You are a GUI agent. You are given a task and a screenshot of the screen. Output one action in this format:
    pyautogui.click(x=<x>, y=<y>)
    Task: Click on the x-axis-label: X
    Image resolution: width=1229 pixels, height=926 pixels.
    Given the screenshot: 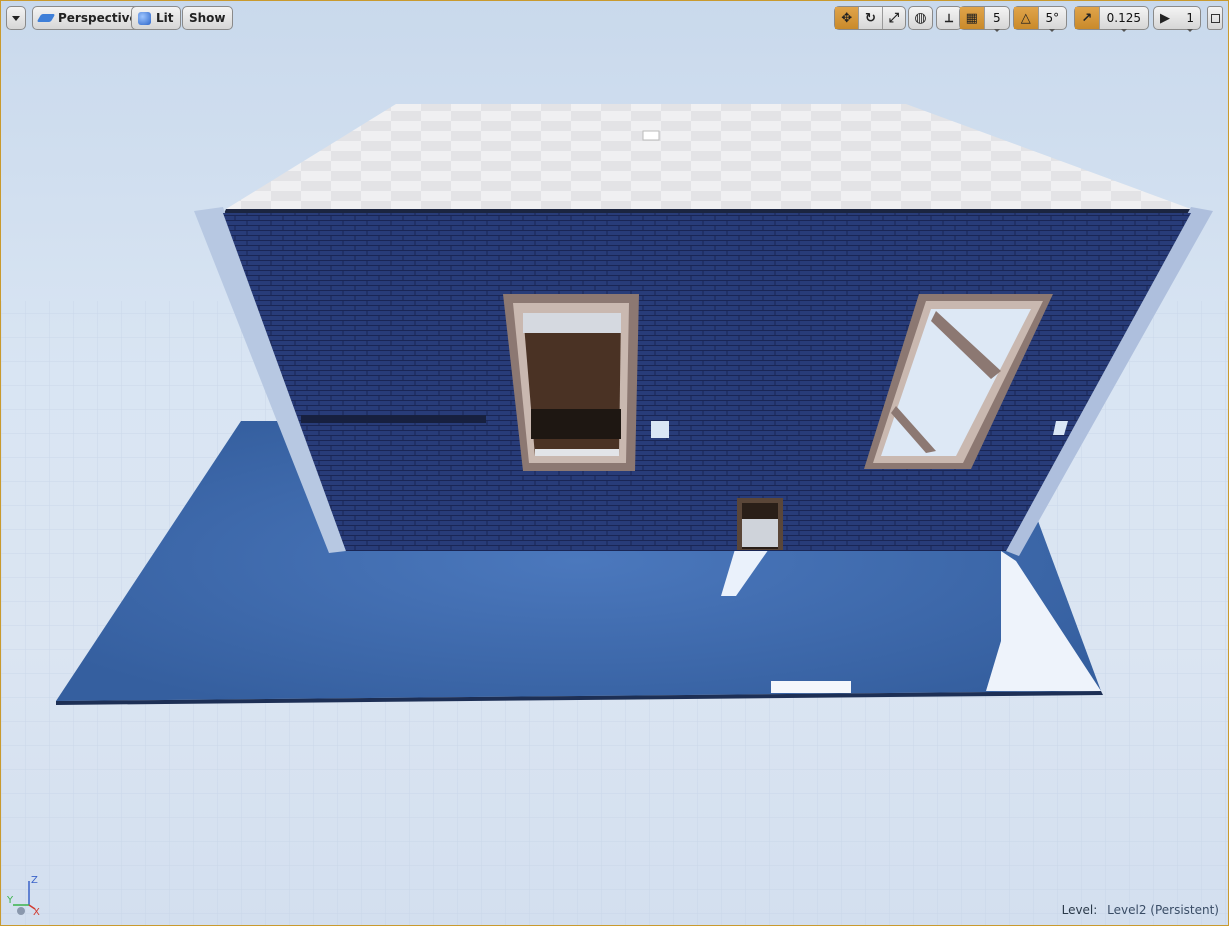 What is the action you would take?
    pyautogui.click(x=36, y=911)
    